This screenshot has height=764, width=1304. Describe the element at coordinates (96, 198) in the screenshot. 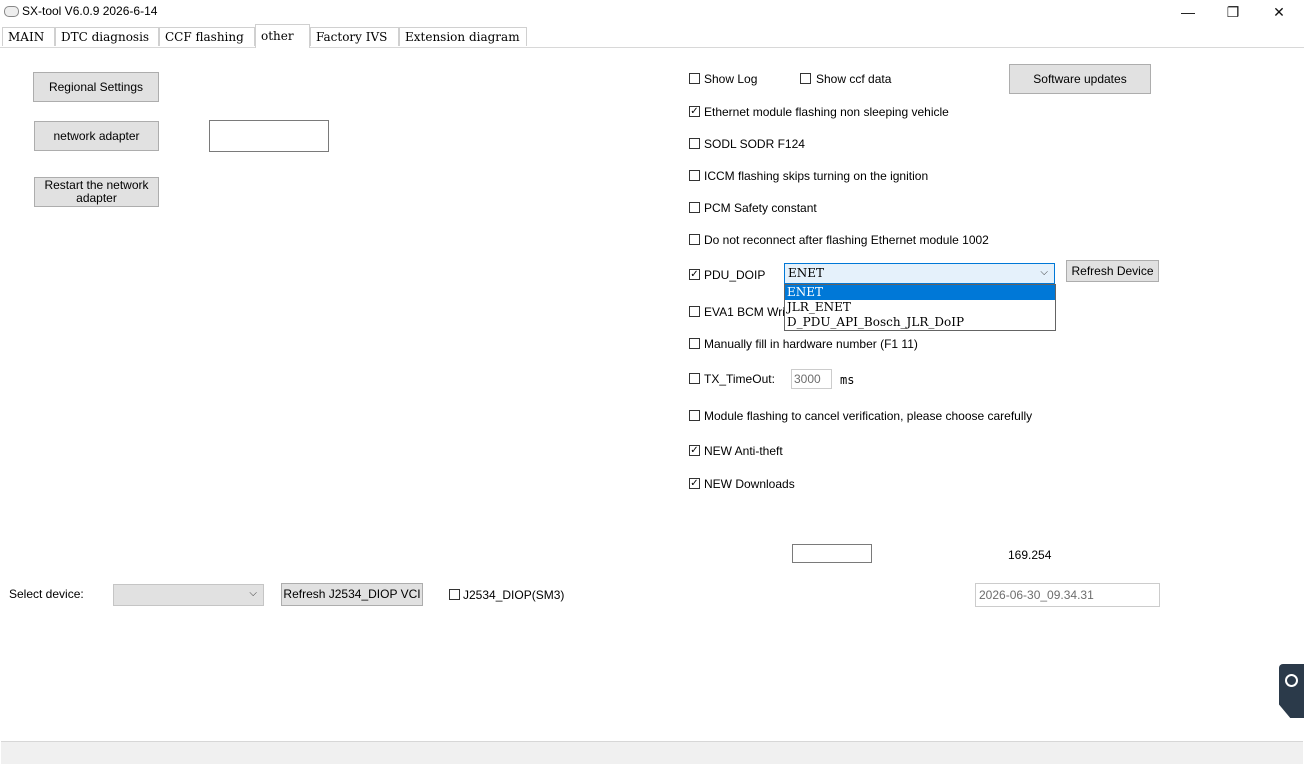

I see `restart-label-line2: adapter` at that location.